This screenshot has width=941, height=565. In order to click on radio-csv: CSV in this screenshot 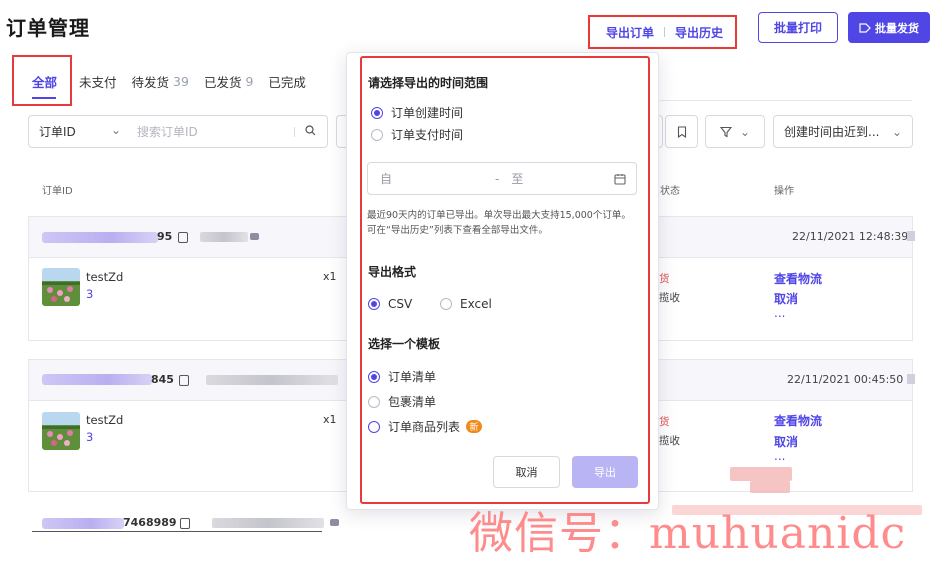, I will do `click(390, 304)`.